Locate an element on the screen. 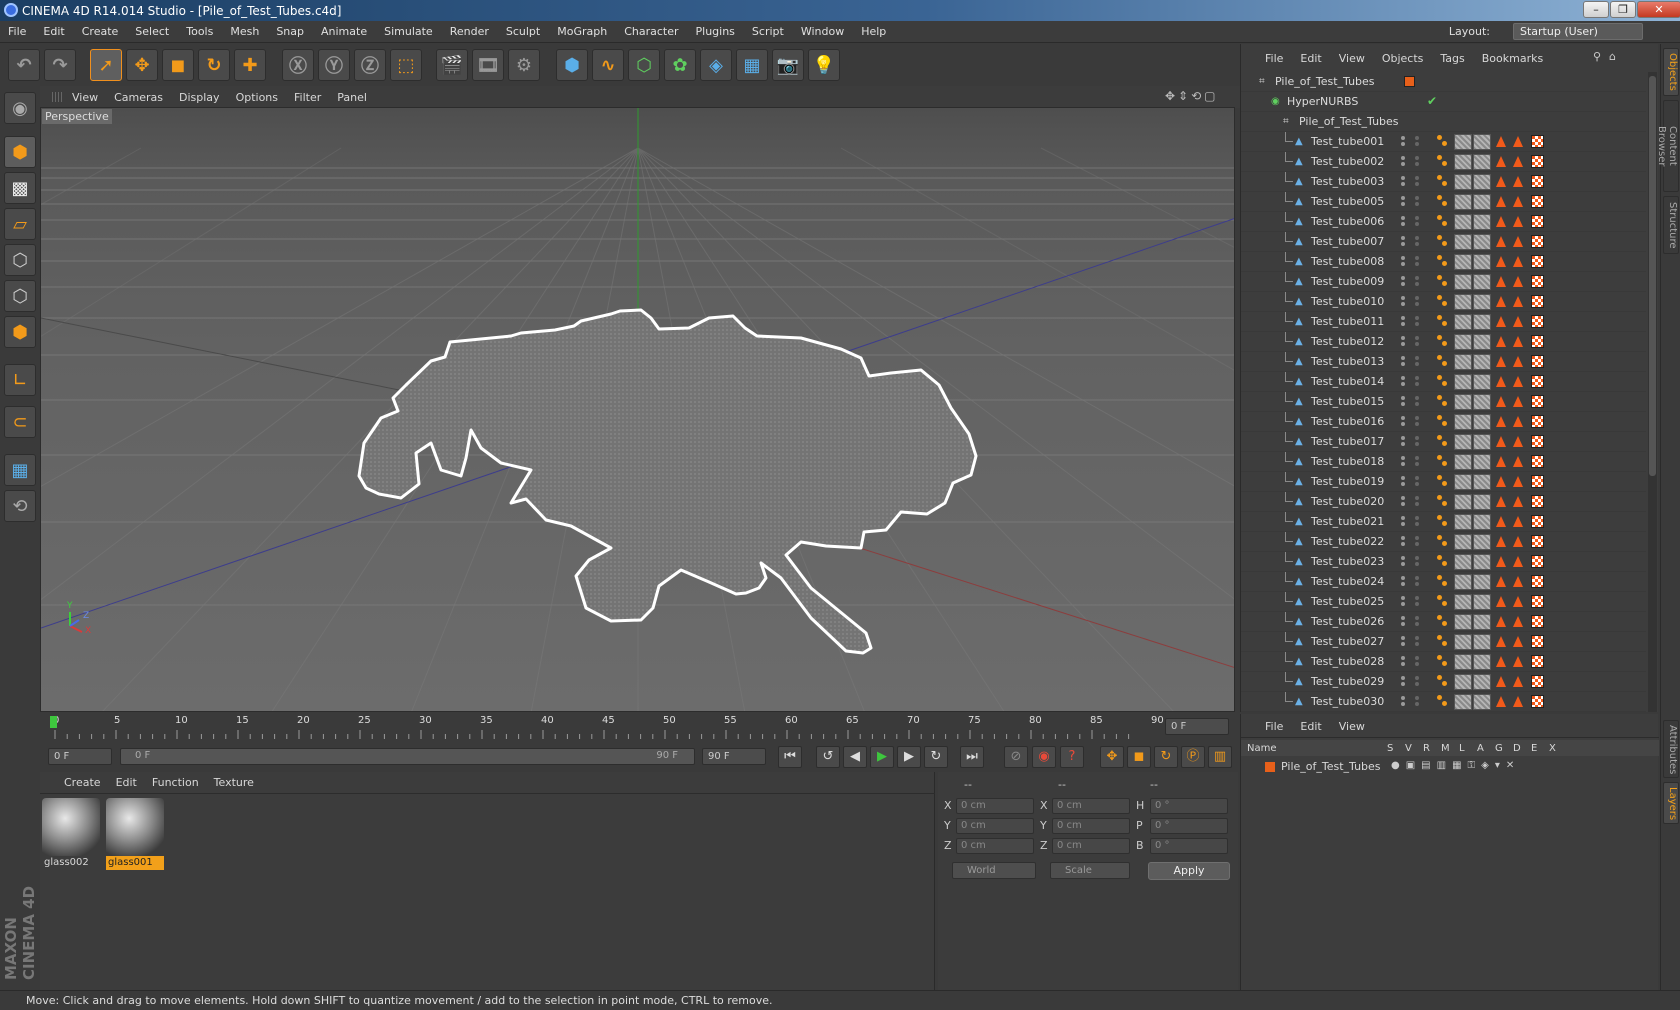  menu-help: Help is located at coordinates (873, 31).